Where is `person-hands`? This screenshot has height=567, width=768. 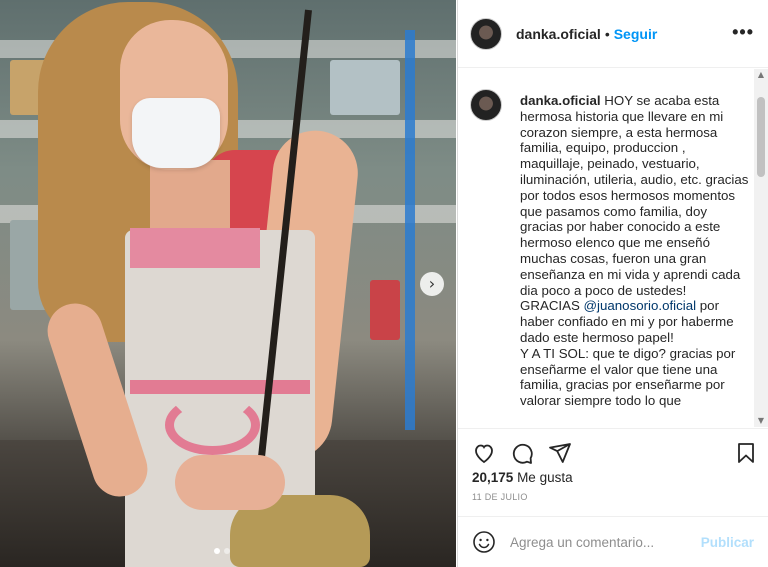
person-hands is located at coordinates (230, 482).